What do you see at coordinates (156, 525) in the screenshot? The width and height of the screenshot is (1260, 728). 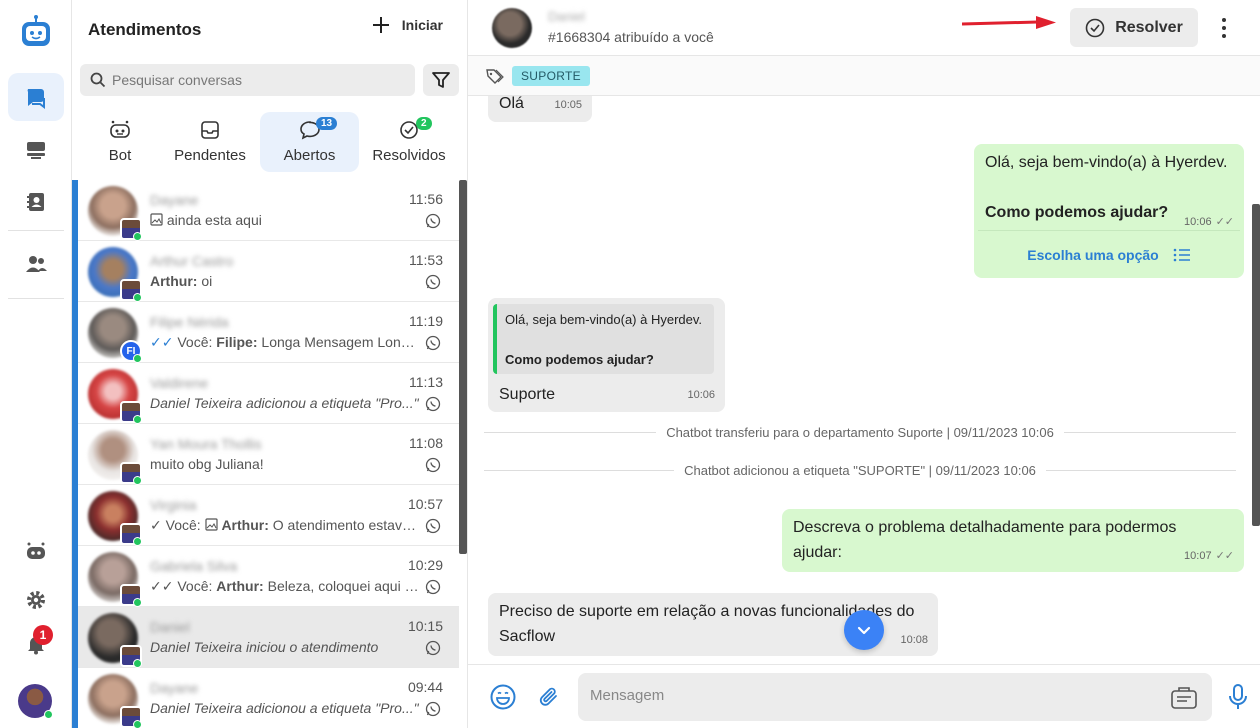 I see `check-icon: ✓` at bounding box center [156, 525].